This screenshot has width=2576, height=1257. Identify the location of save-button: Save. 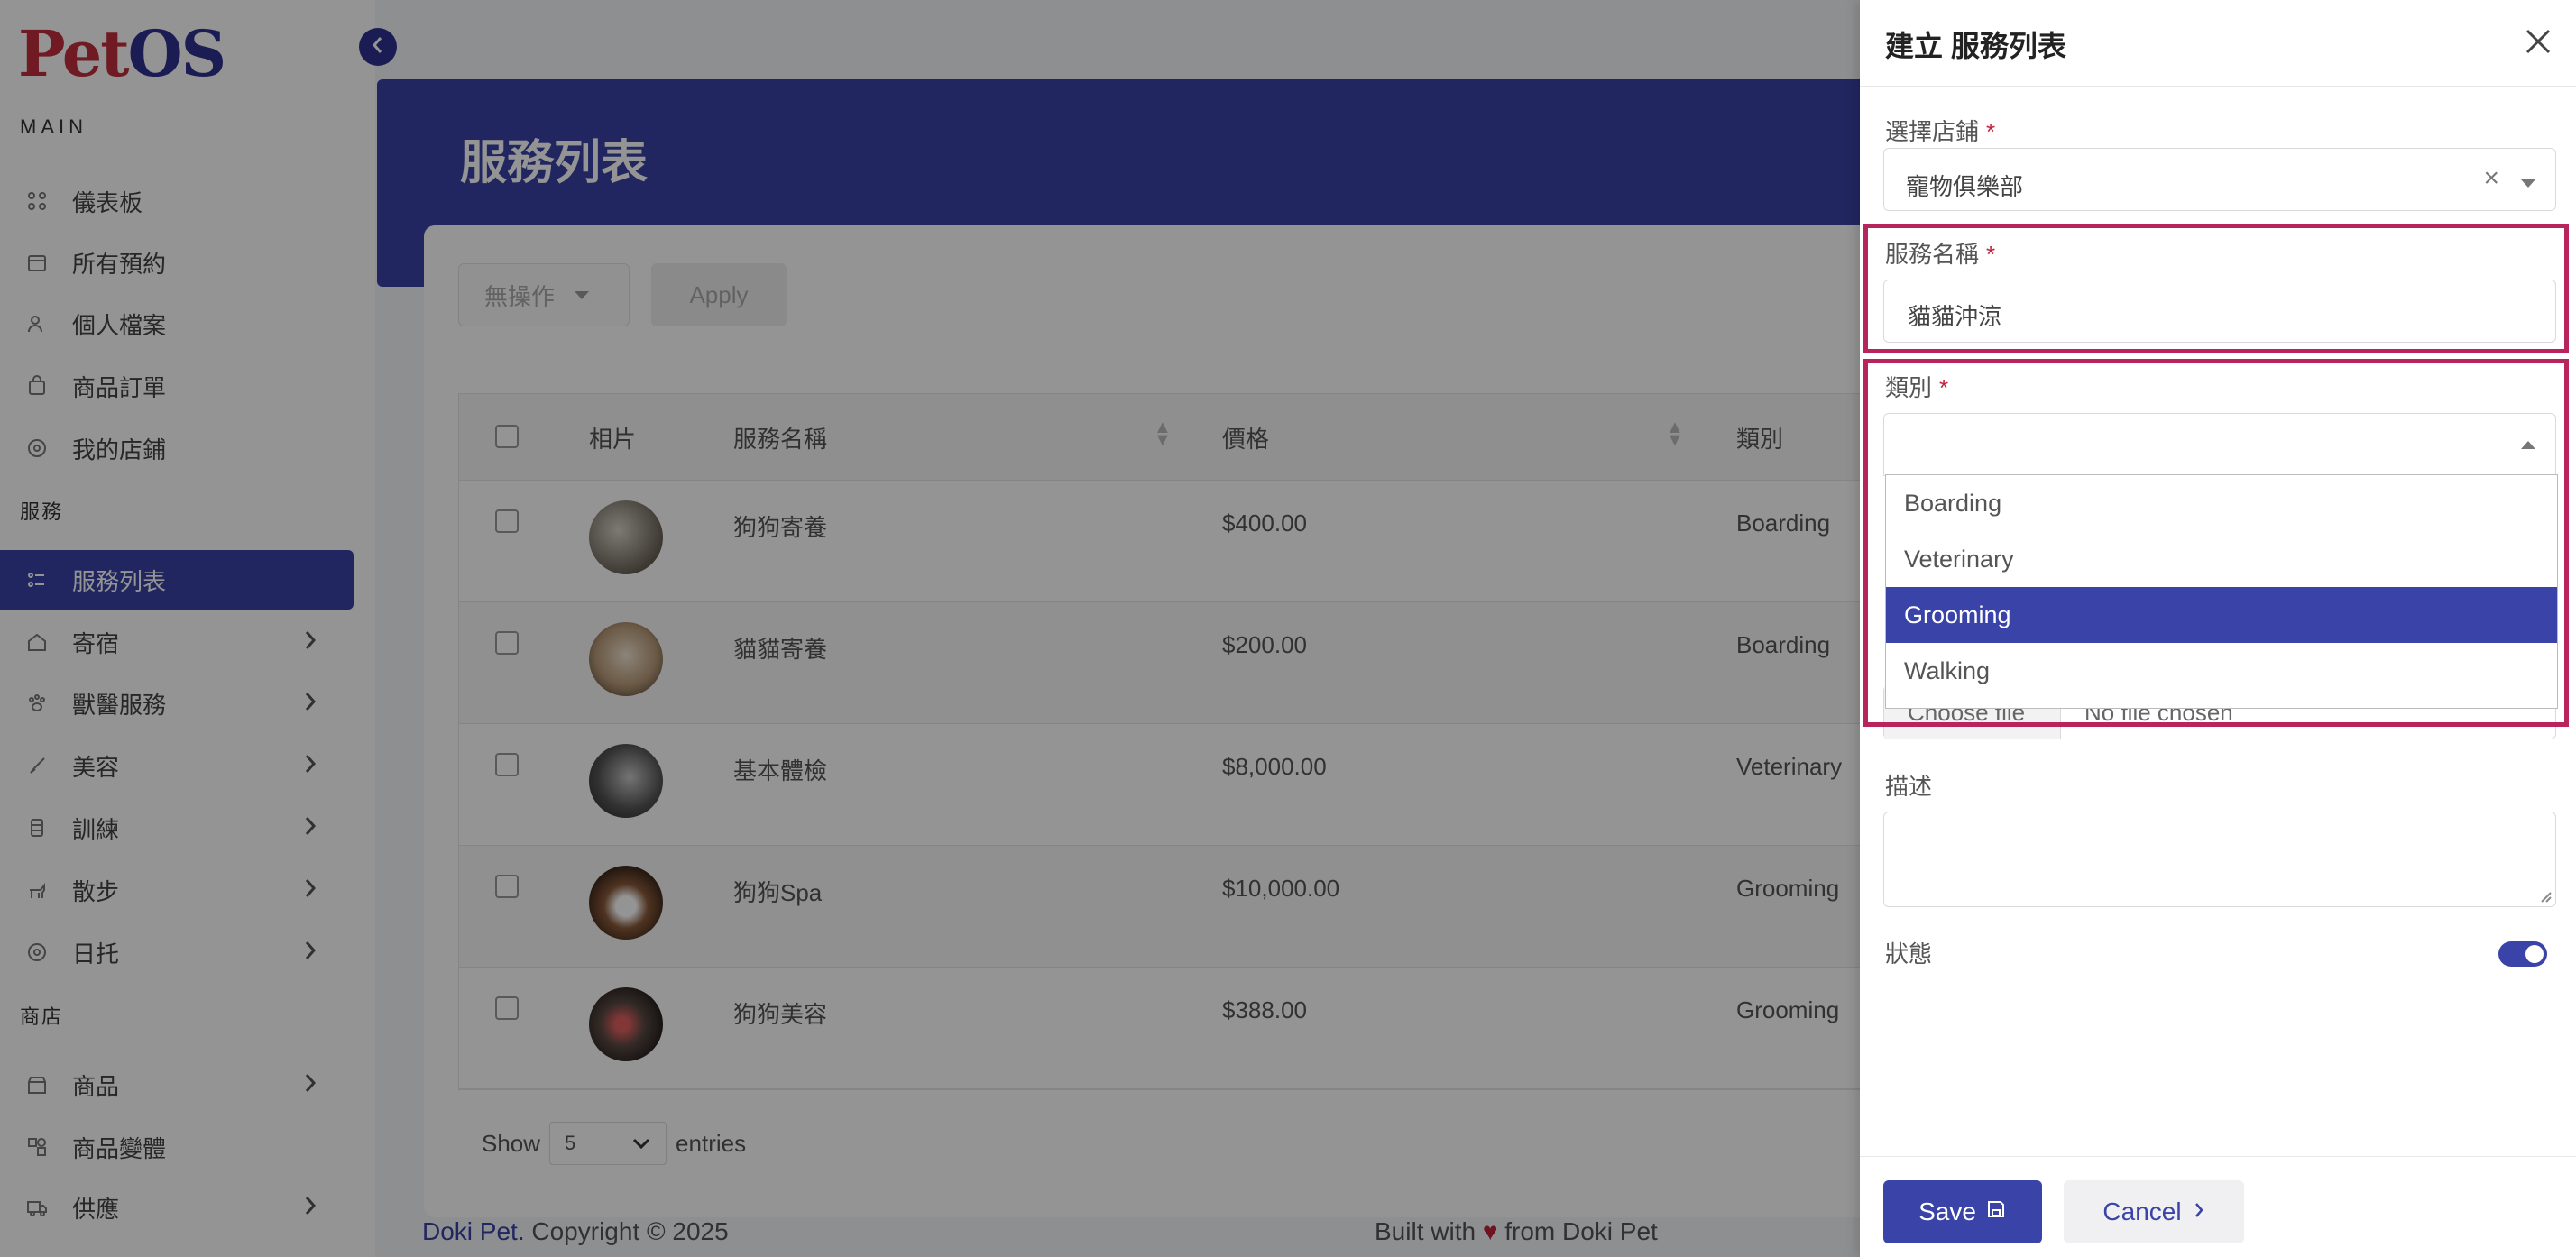
(1963, 1211).